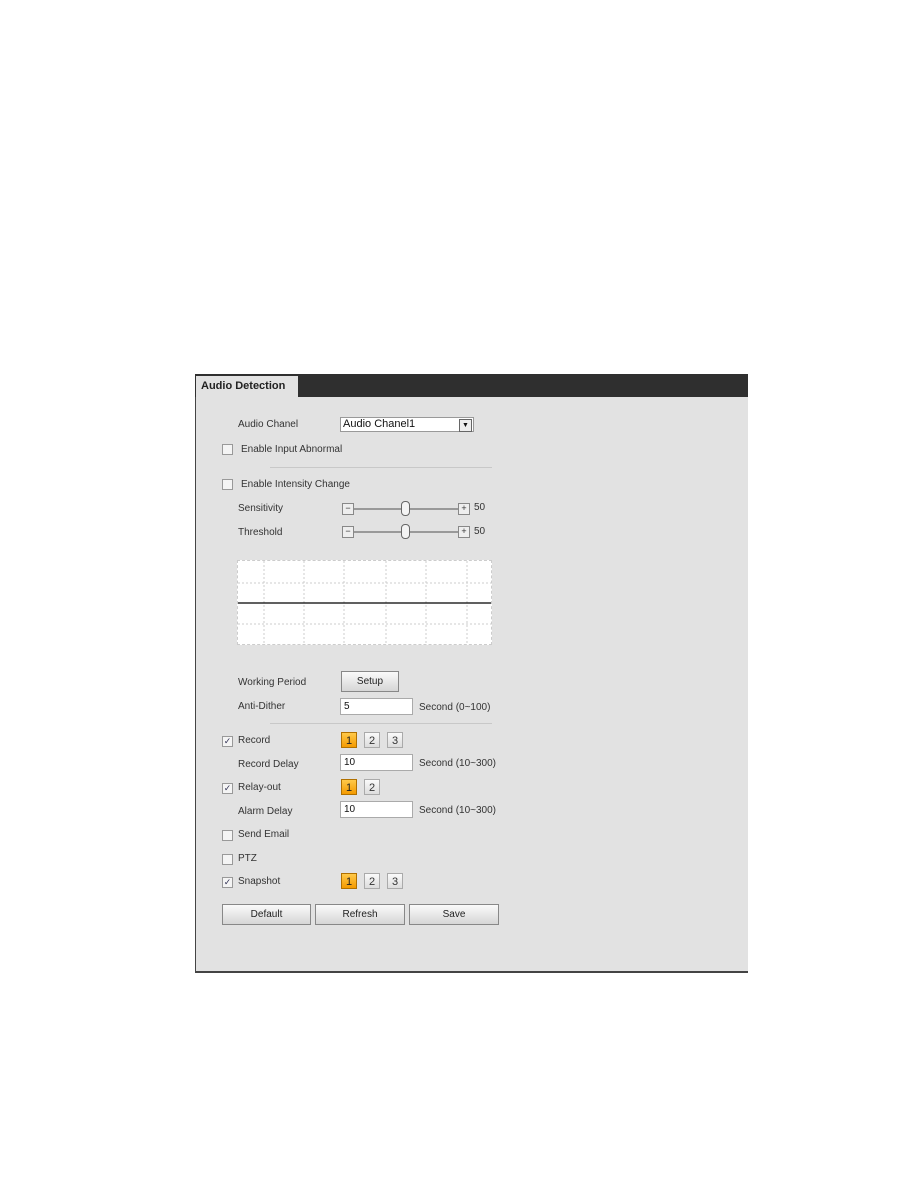  Describe the element at coordinates (266, 914) in the screenshot. I see `default-button: Default` at that location.